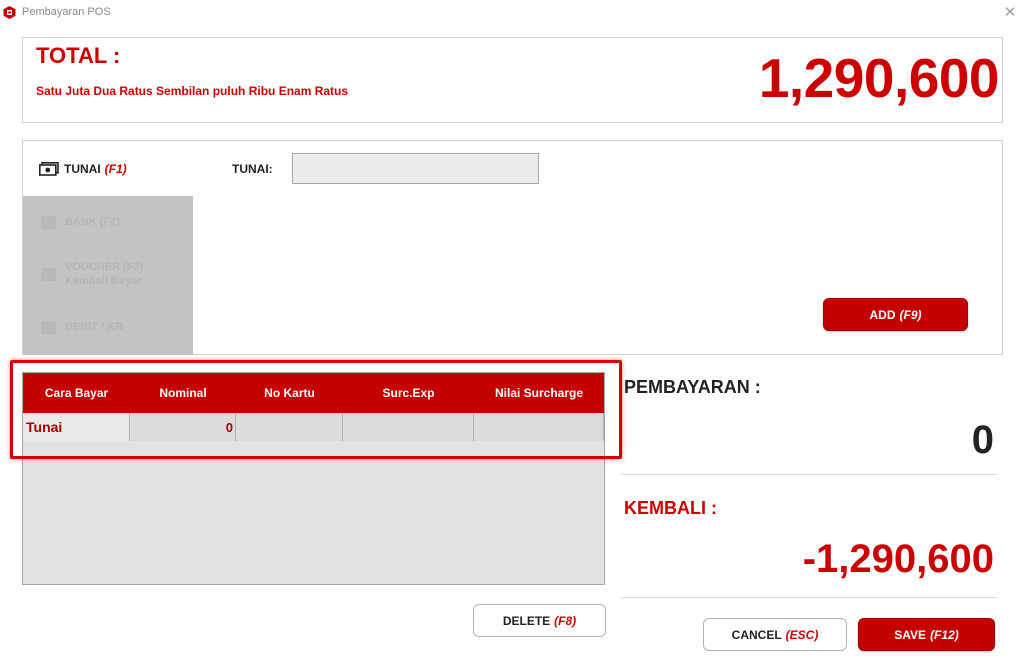 The image size is (1024, 662). What do you see at coordinates (289, 427) in the screenshot?
I see `cell-no-kartu` at bounding box center [289, 427].